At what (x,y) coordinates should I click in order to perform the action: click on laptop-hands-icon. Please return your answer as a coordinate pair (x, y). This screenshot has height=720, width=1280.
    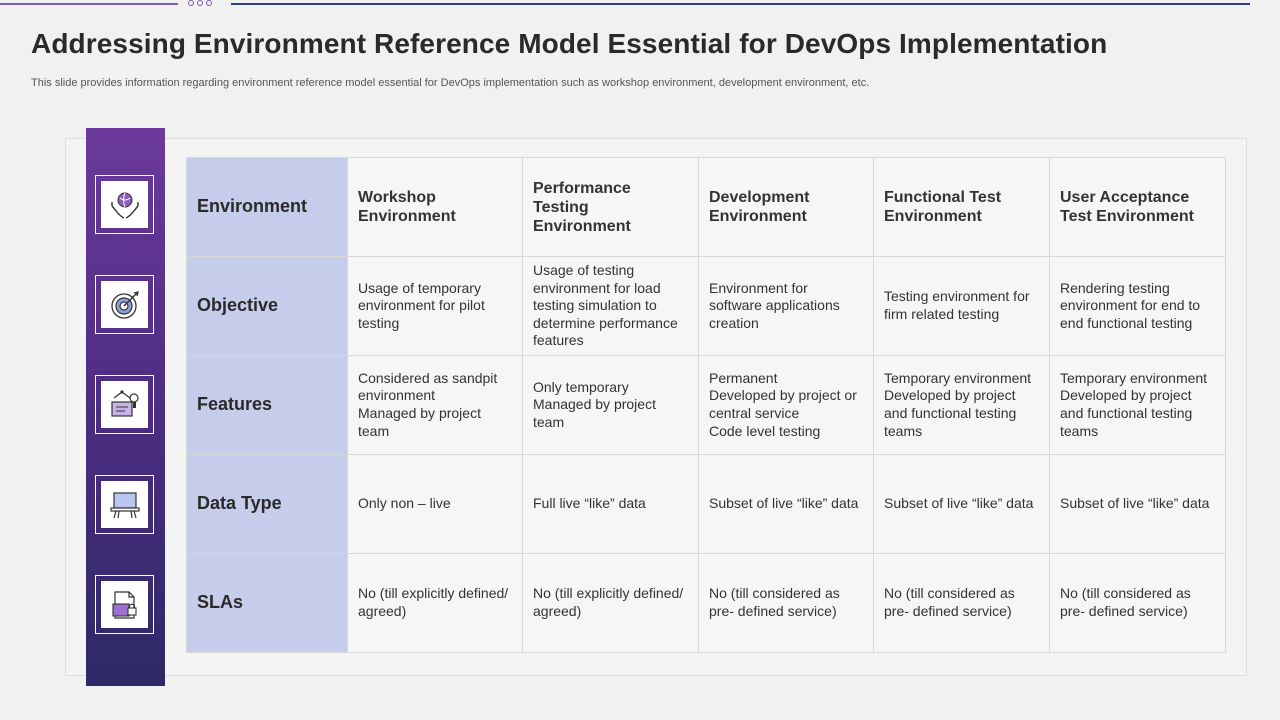
    Looking at the image, I should click on (124, 504).